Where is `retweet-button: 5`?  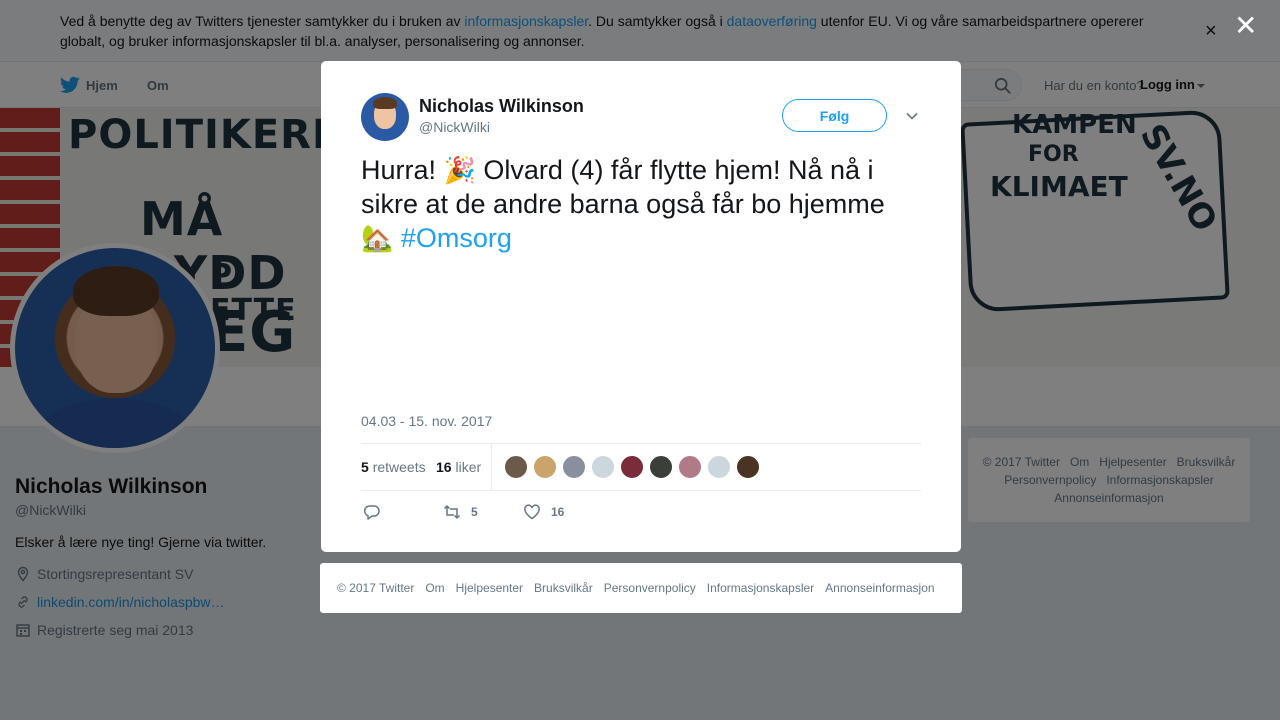
retweet-button: 5 is located at coordinates (460, 512).